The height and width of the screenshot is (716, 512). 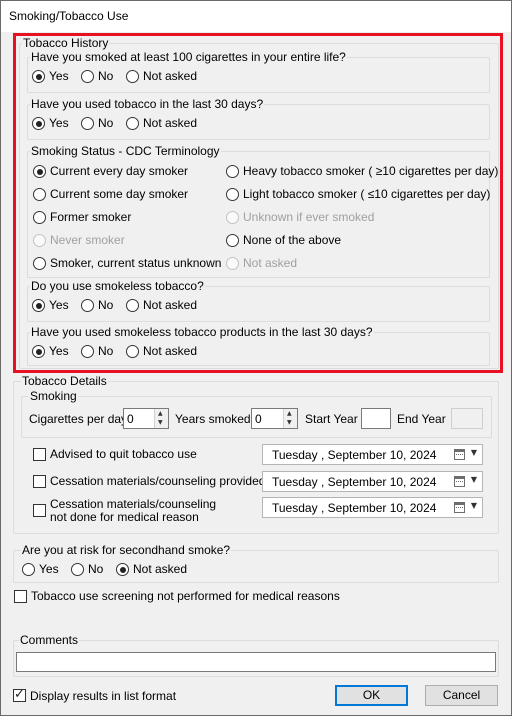 I want to click on cigarettes-per-day-stepper: 0 ▲ ▼, so click(x=146, y=418).